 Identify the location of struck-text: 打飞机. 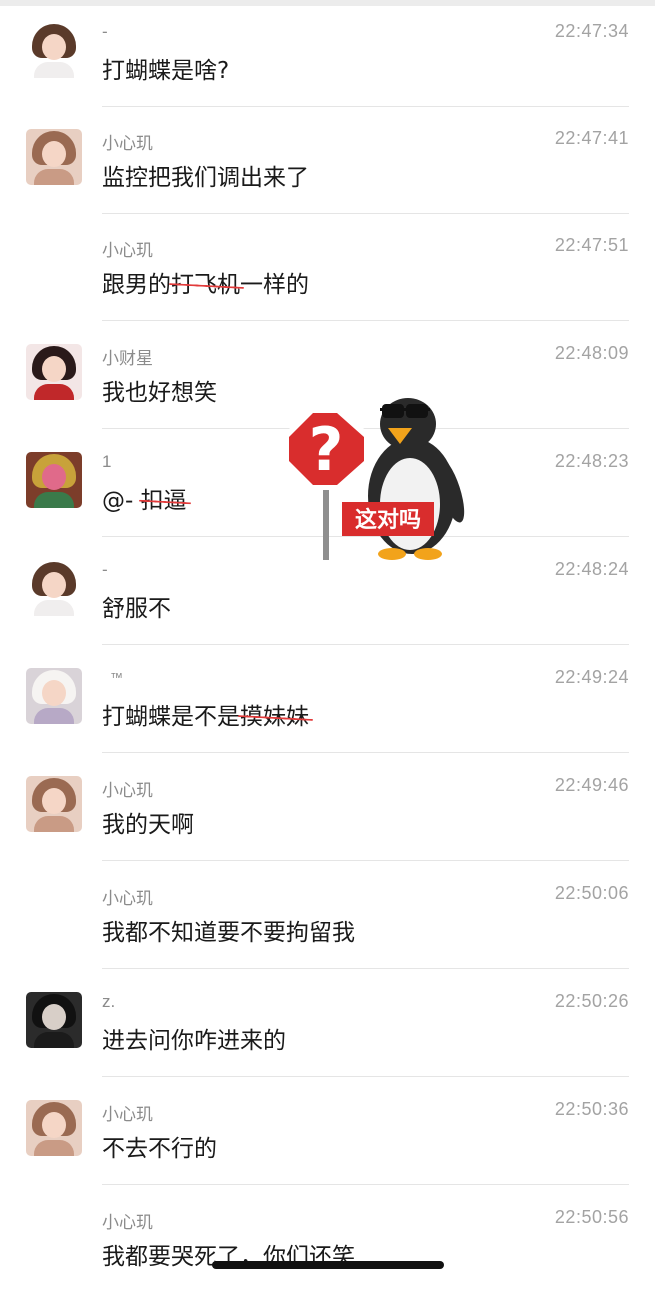
(206, 285).